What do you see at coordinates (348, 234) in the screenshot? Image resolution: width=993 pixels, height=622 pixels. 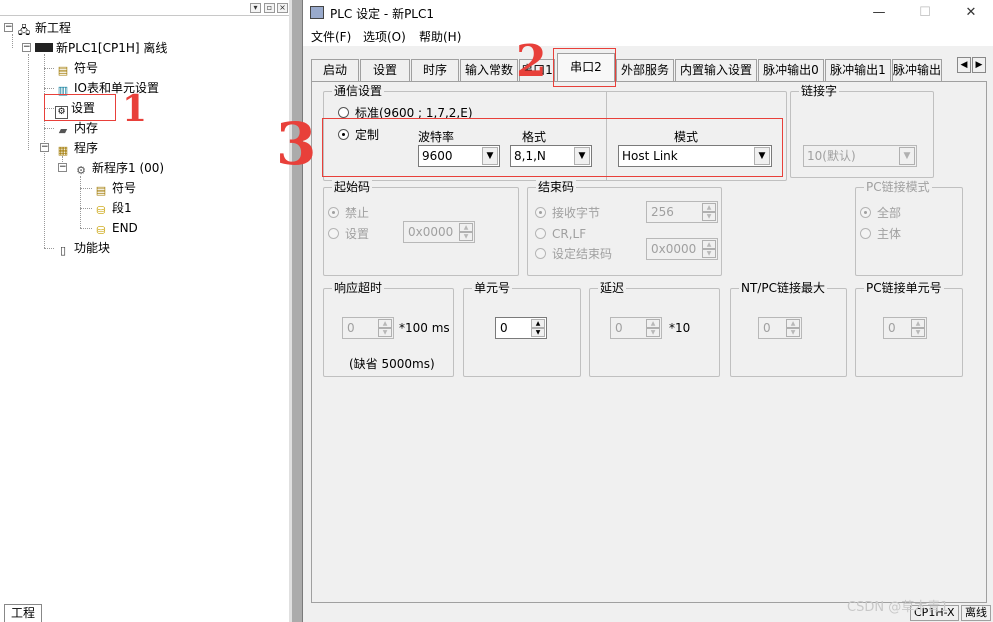 I see `start-set-radio: 设置` at bounding box center [348, 234].